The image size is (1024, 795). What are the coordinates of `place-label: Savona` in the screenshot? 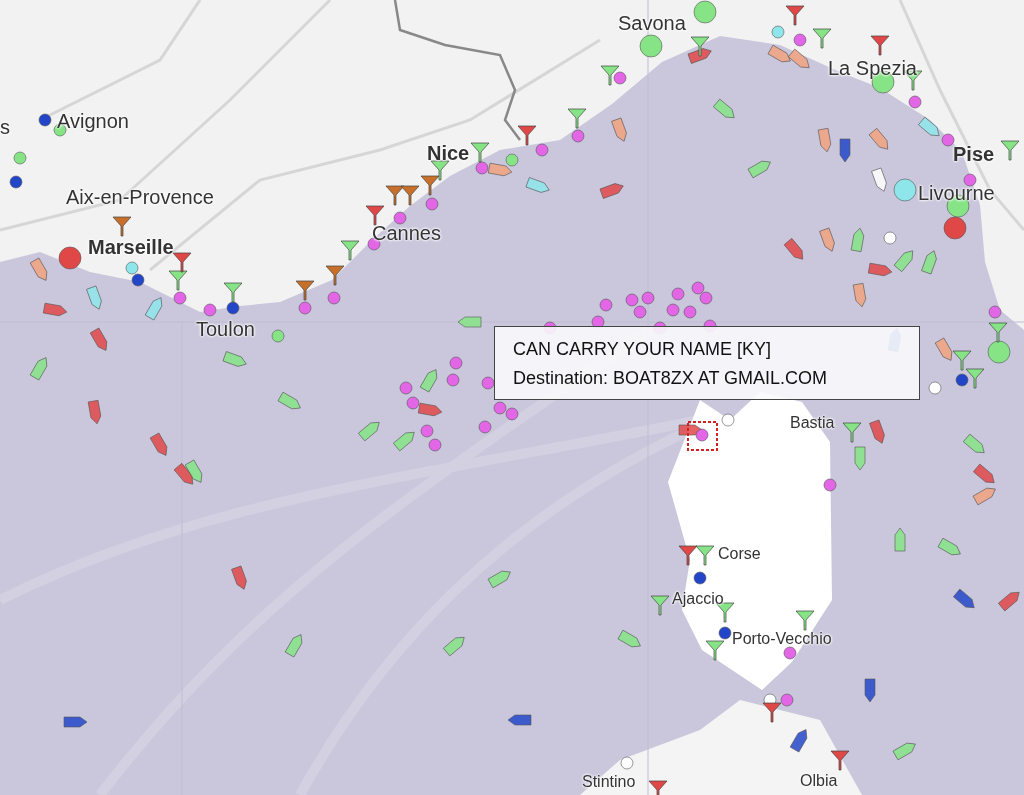 It's located at (652, 23).